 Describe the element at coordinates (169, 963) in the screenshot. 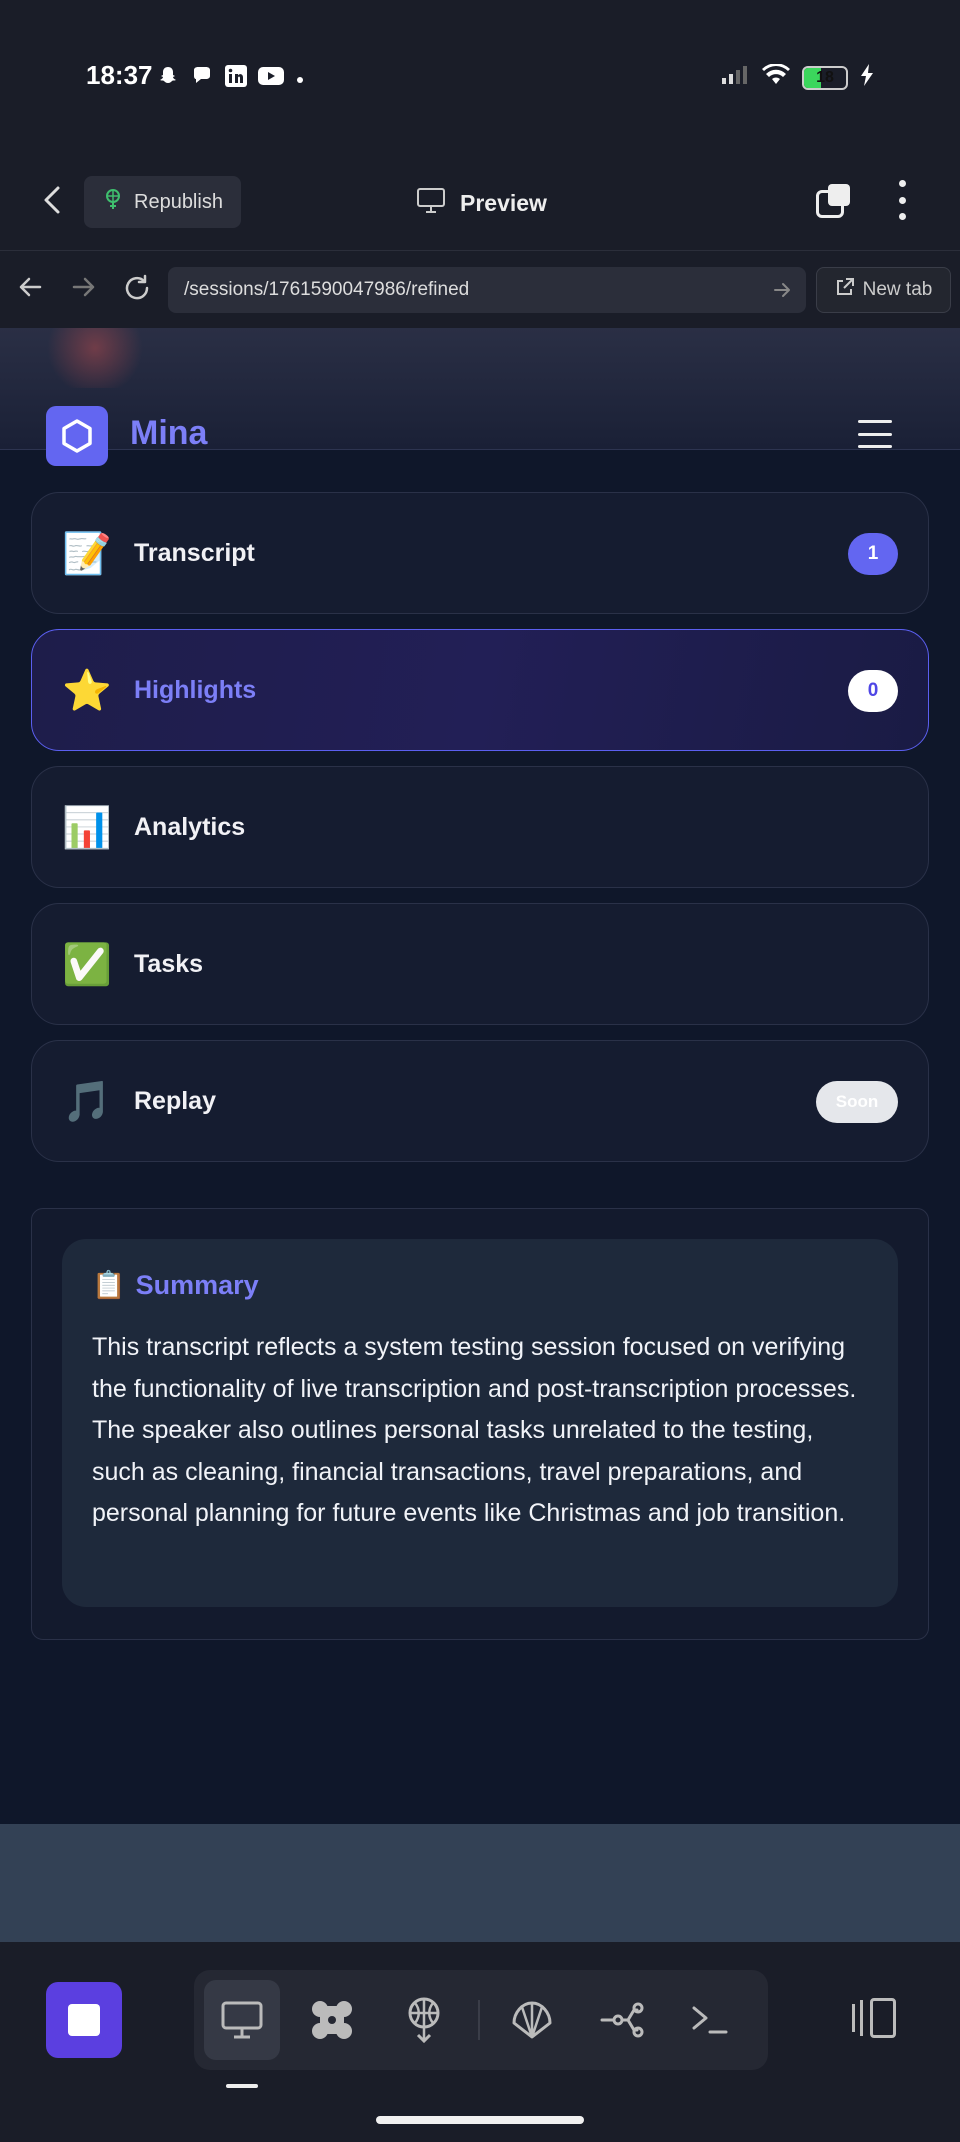

I see `nav-item-label: Tasks` at that location.